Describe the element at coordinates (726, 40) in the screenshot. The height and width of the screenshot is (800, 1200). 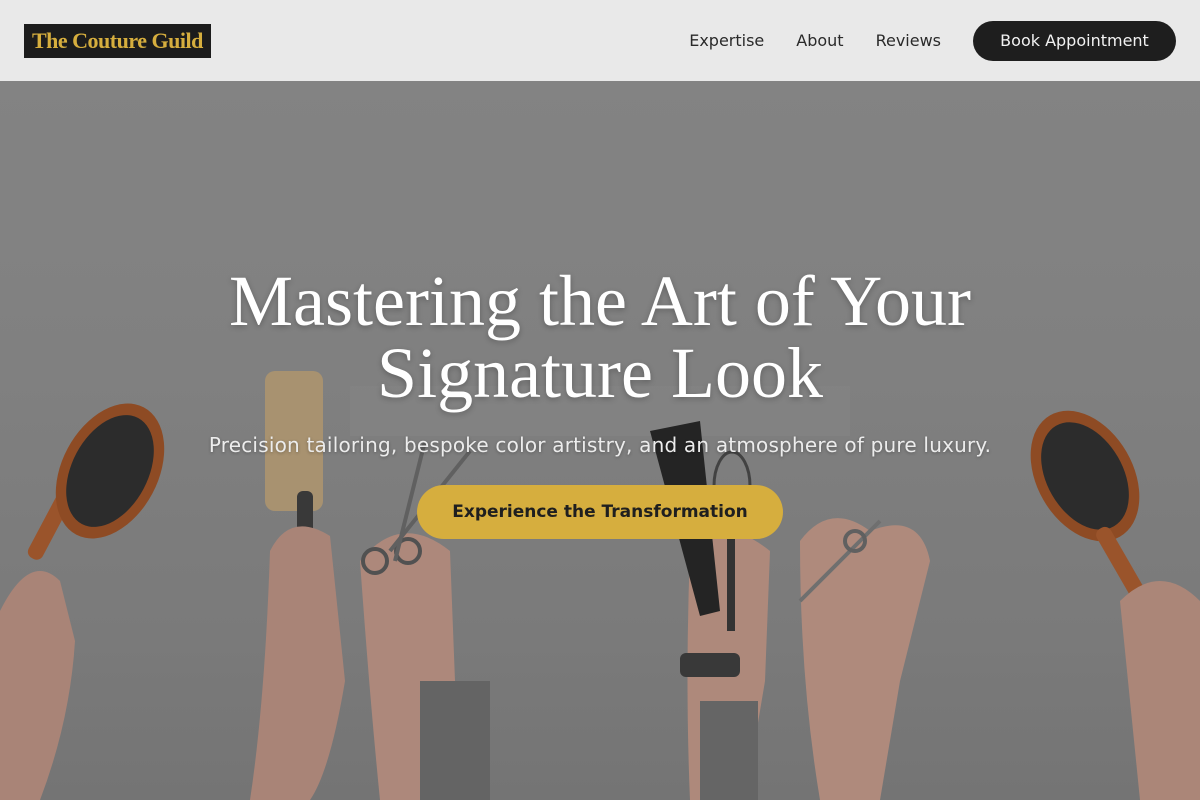
I see `nav-link-expertise: Expertise` at that location.